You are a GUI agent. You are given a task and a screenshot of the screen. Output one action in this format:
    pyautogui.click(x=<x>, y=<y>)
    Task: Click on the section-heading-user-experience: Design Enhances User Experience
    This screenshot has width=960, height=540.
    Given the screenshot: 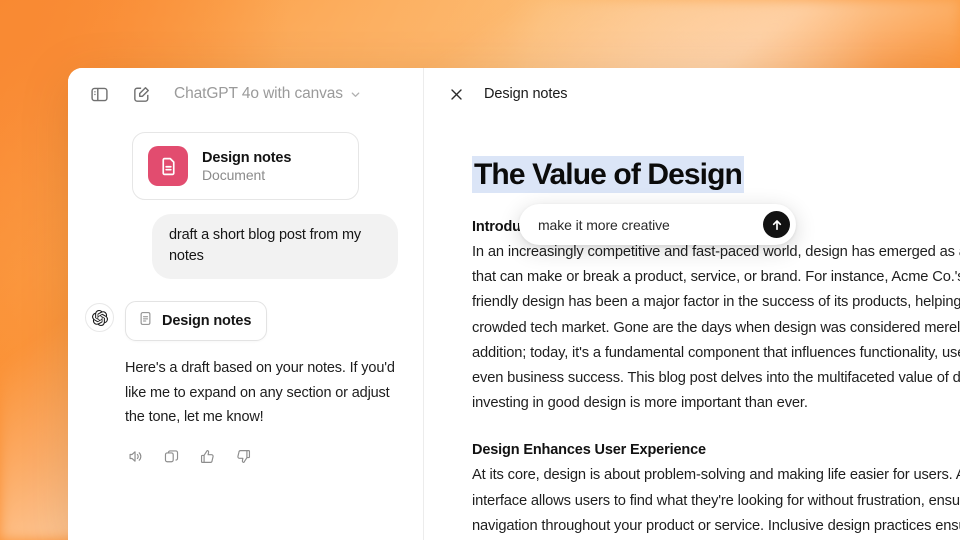 What is the action you would take?
    pyautogui.click(x=589, y=450)
    